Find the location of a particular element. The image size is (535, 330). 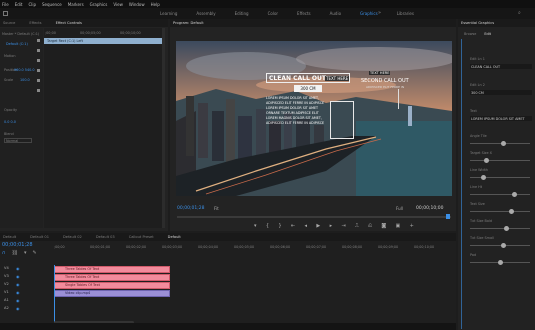

step-forward-icon: ▸ is located at coordinates (331, 226).